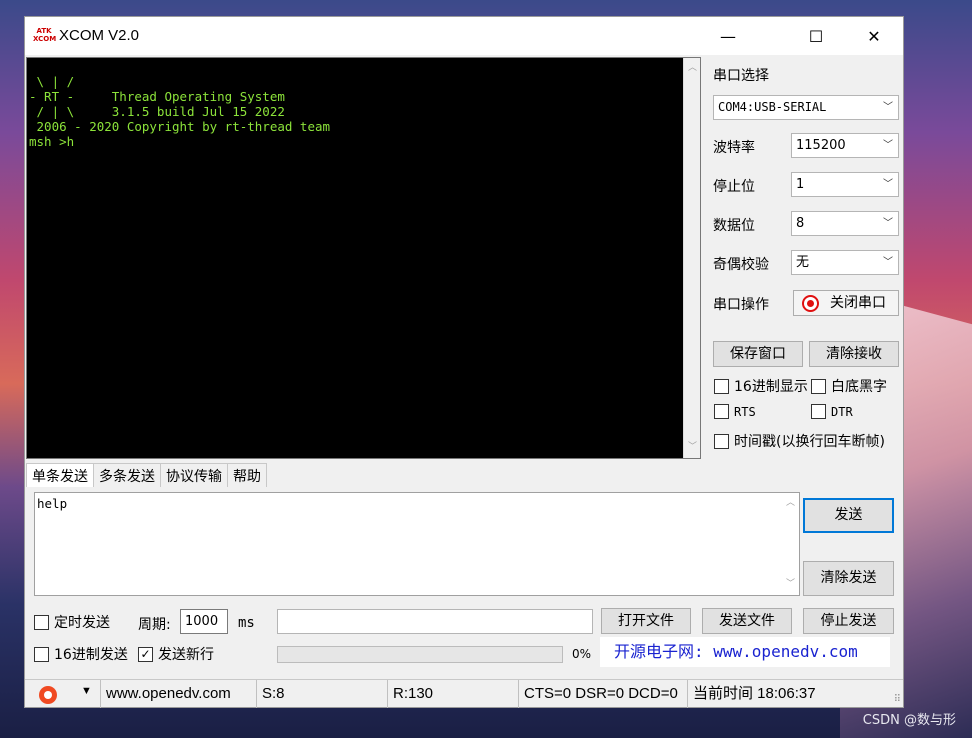  What do you see at coordinates (741, 305) in the screenshot?
I see `port-op-label: 串口操作` at bounding box center [741, 305].